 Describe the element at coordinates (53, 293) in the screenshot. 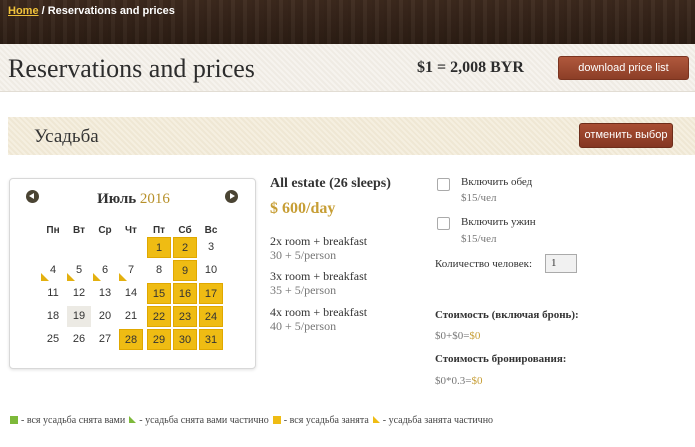

I see `calendar-day: 11` at that location.